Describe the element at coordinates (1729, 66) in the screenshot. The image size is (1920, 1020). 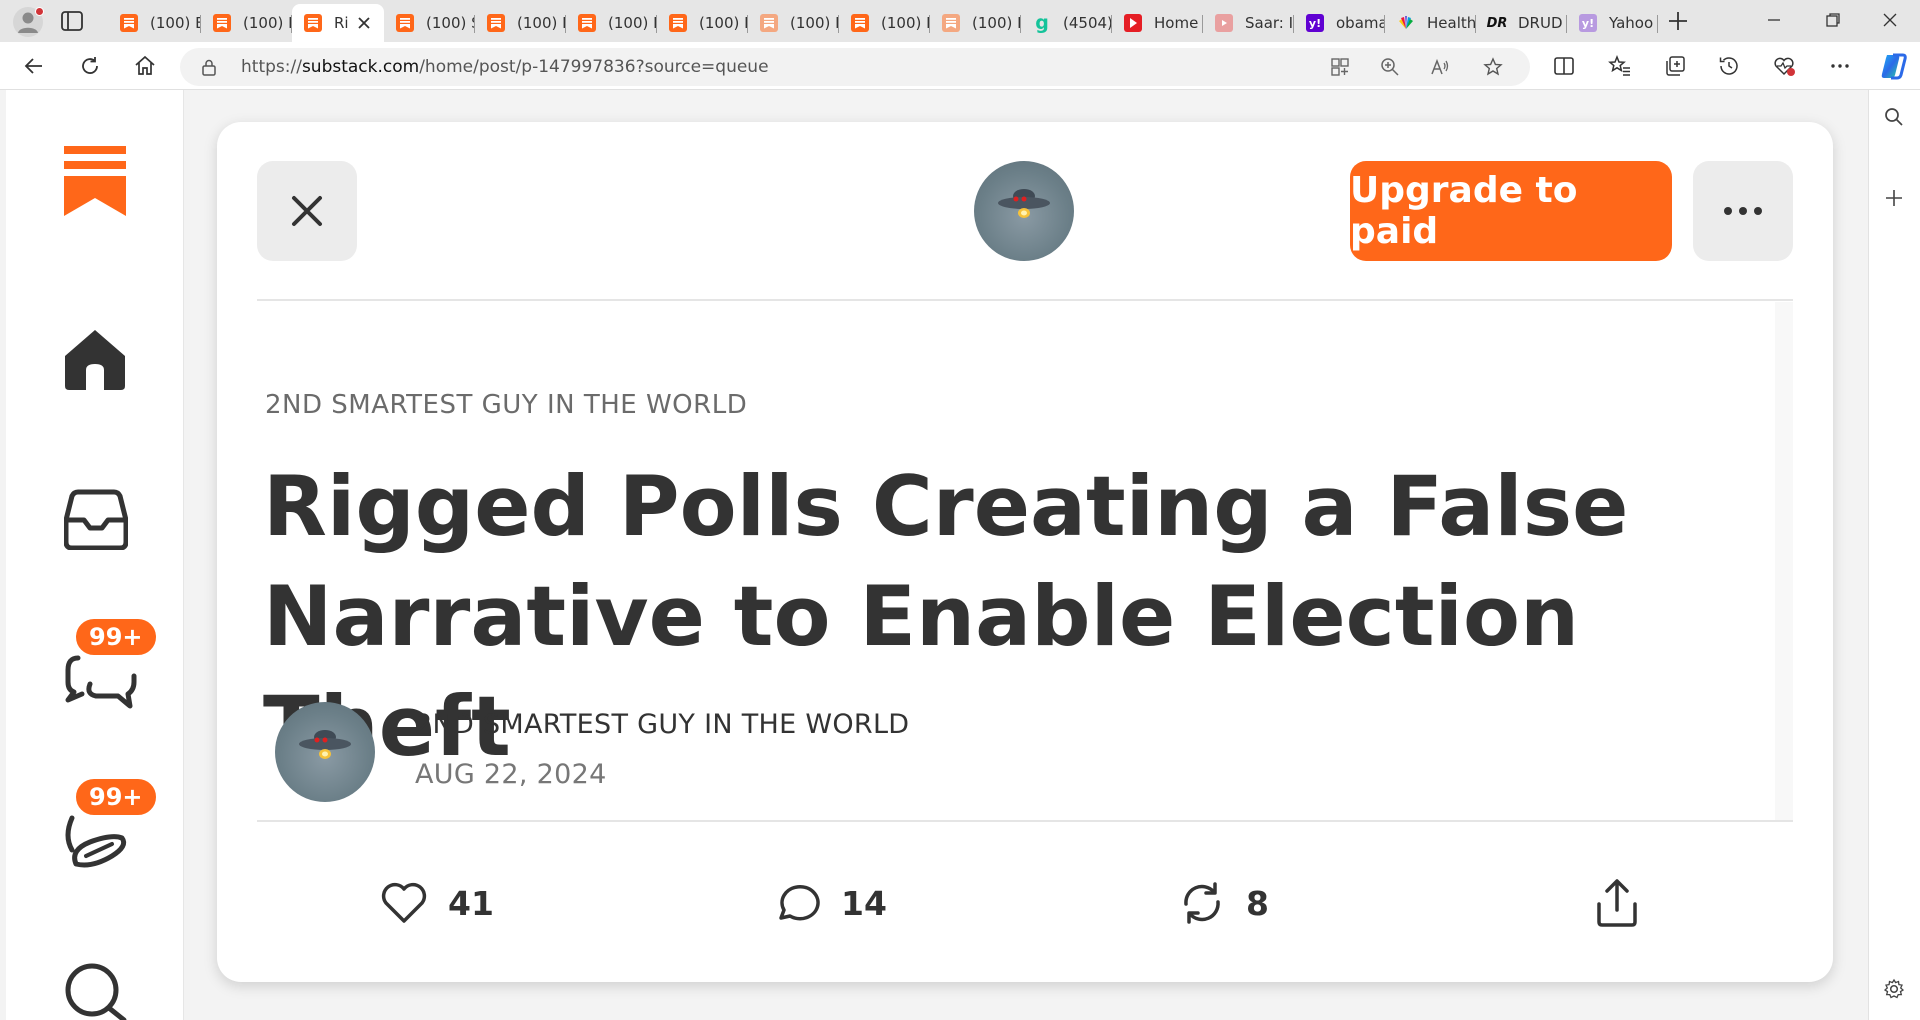
I see `history-icon` at that location.